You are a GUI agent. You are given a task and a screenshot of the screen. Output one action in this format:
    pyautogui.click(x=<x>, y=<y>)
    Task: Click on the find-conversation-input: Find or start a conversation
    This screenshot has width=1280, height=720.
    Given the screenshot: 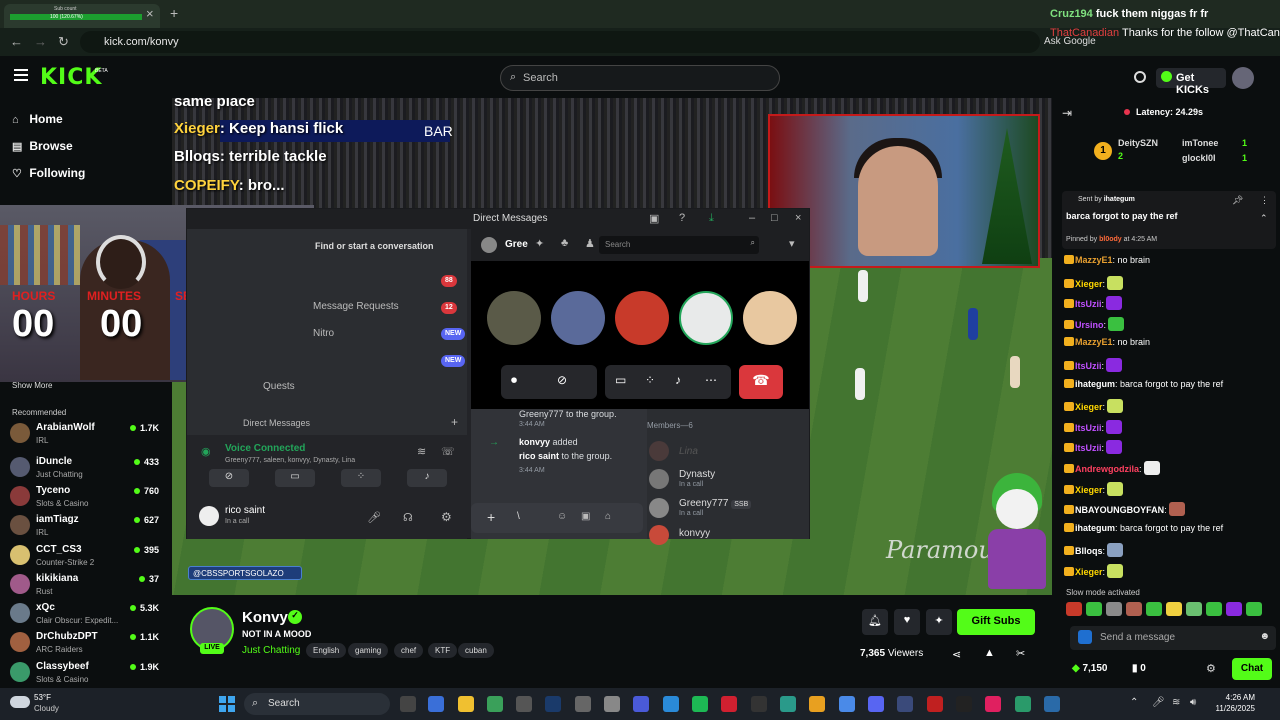 What is the action you would take?
    pyautogui.click(x=374, y=246)
    